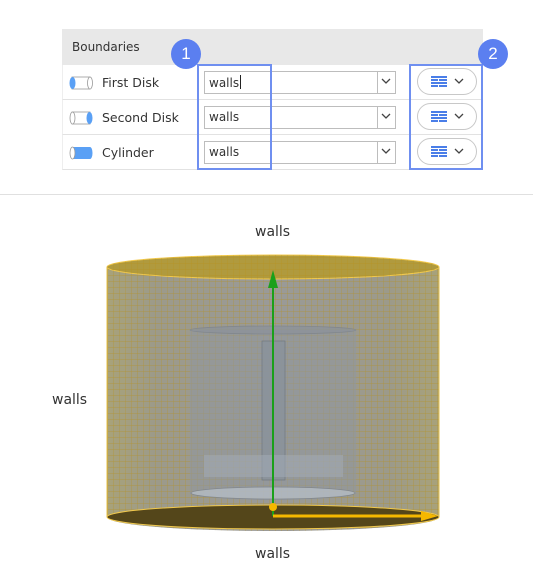  What do you see at coordinates (273, 554) in the screenshot?
I see `bottom-boundary-label: walls` at bounding box center [273, 554].